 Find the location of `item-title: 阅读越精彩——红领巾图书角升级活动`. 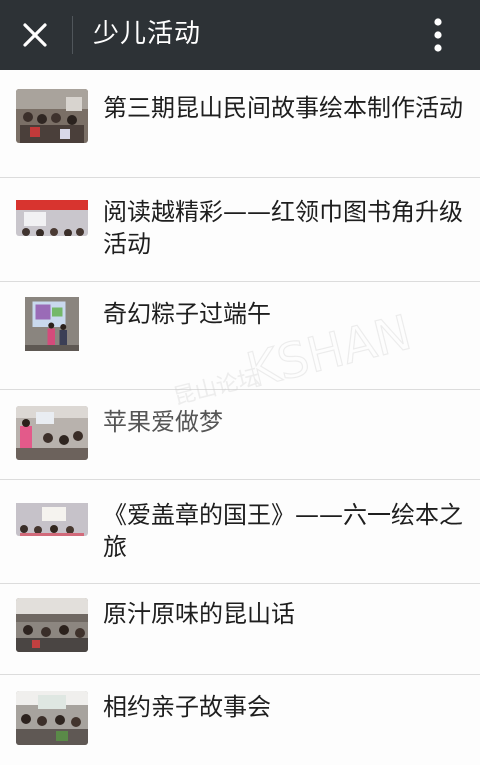

item-title: 阅读越精彩——红领巾图书角升级活动 is located at coordinates (283, 228).